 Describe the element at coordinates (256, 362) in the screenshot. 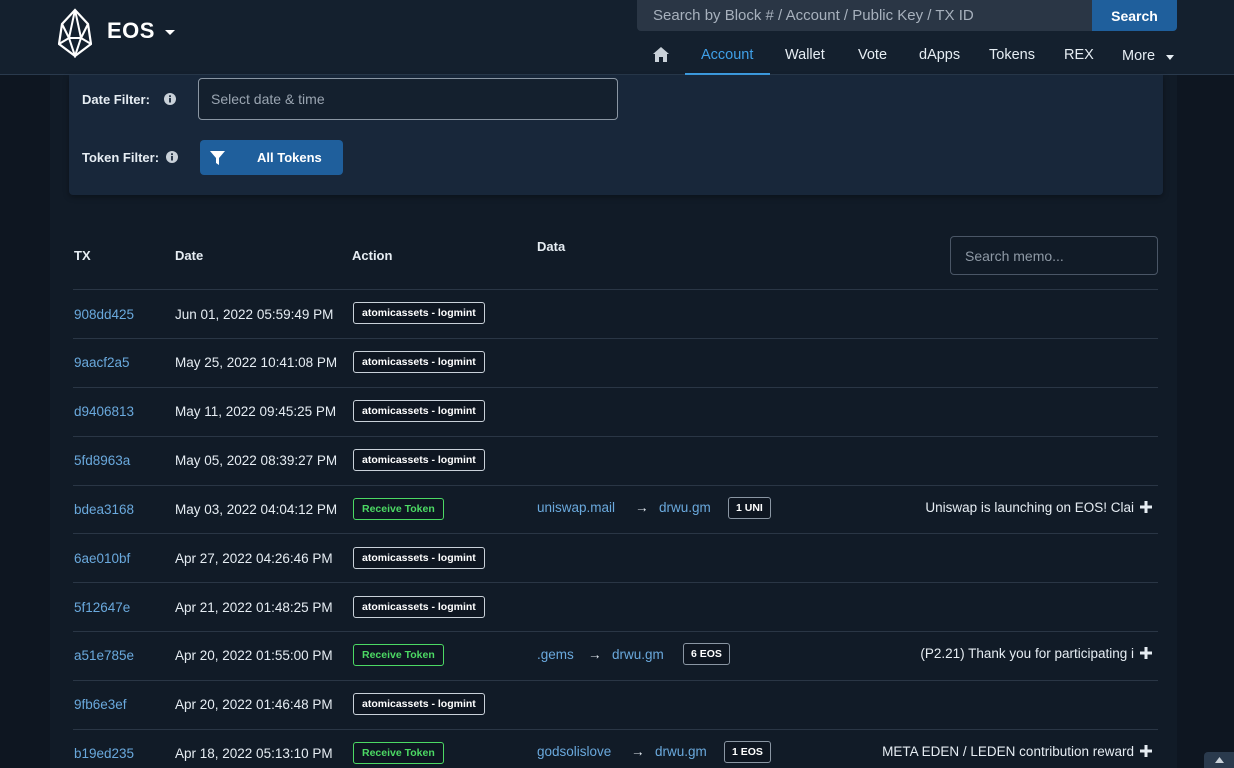

I see `tx-date: May 25, 2022 10:41:08 PM` at that location.